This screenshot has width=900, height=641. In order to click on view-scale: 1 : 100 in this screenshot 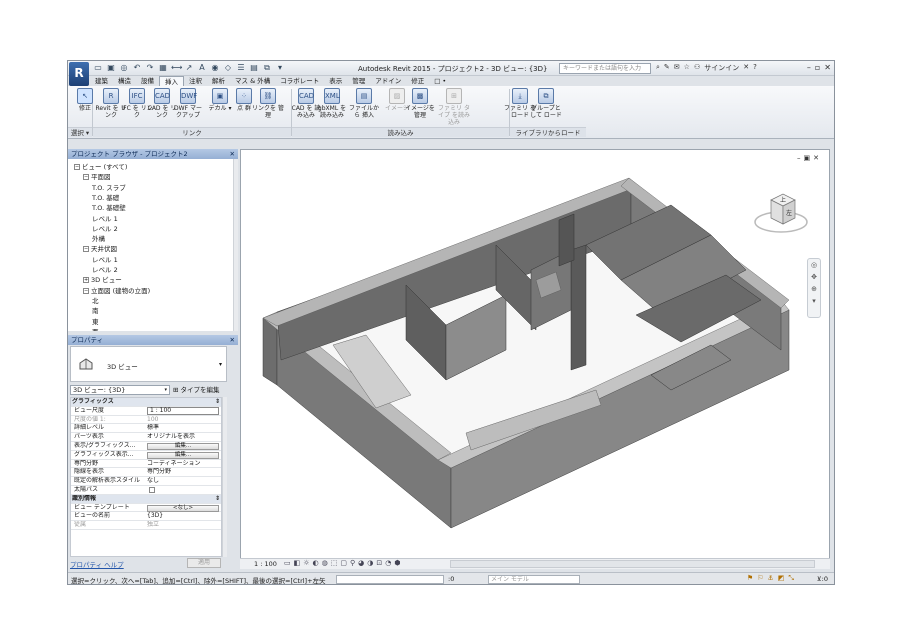, I will do `click(265, 564)`.